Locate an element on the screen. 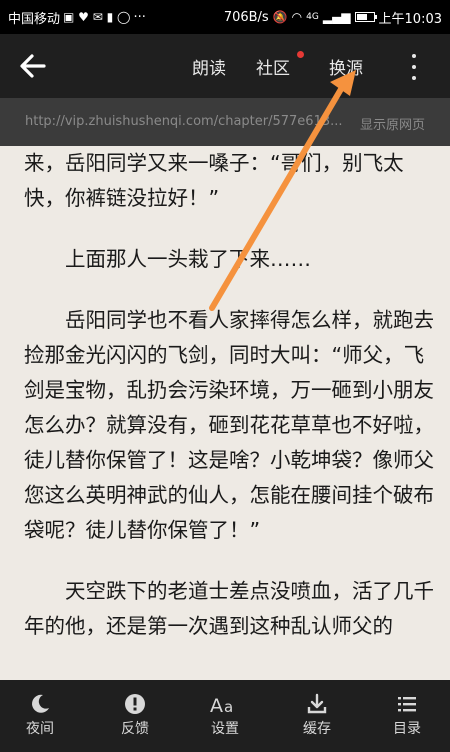  moon-icon is located at coordinates (40, 703).